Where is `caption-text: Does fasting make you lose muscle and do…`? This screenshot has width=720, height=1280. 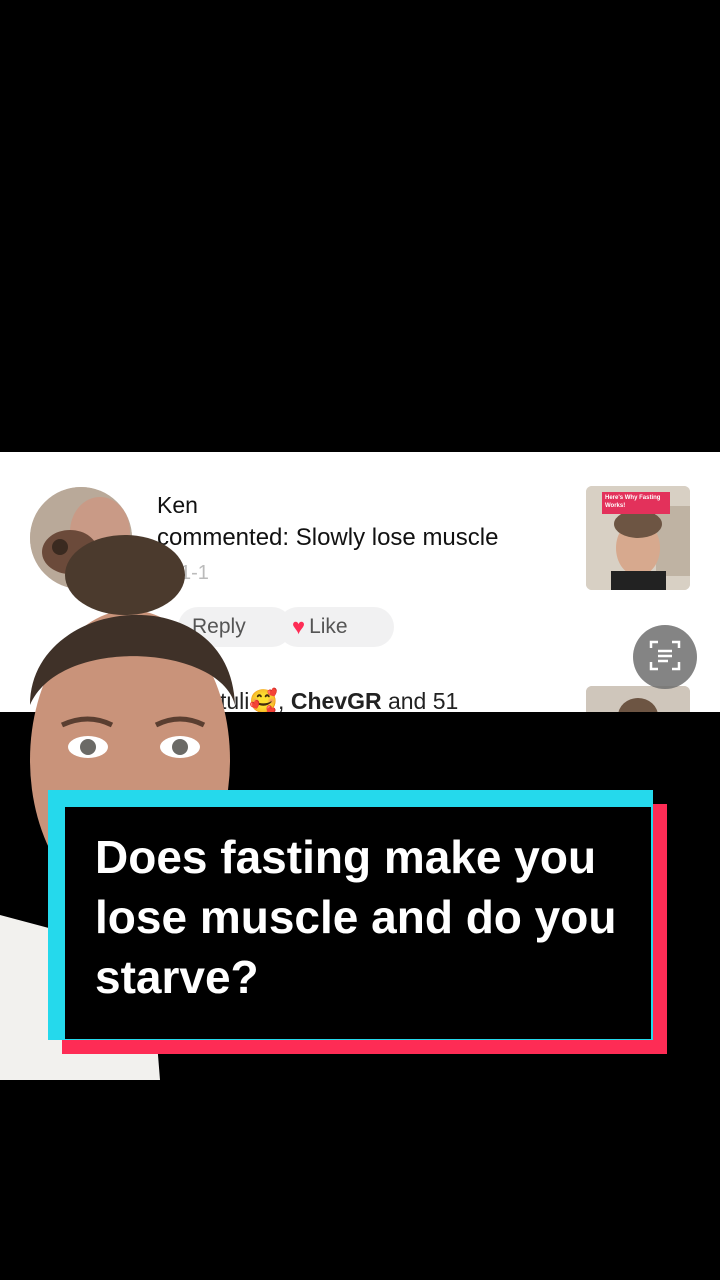
caption-text: Does fasting make you lose muscle and do… is located at coordinates (356, 917).